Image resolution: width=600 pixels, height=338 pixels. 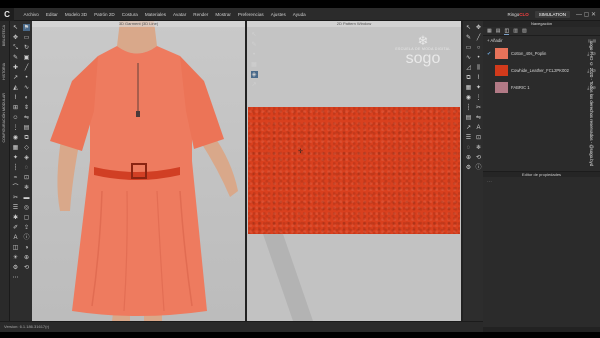 I want to click on sew-tool-icon: ⌇, so click(x=15, y=97).